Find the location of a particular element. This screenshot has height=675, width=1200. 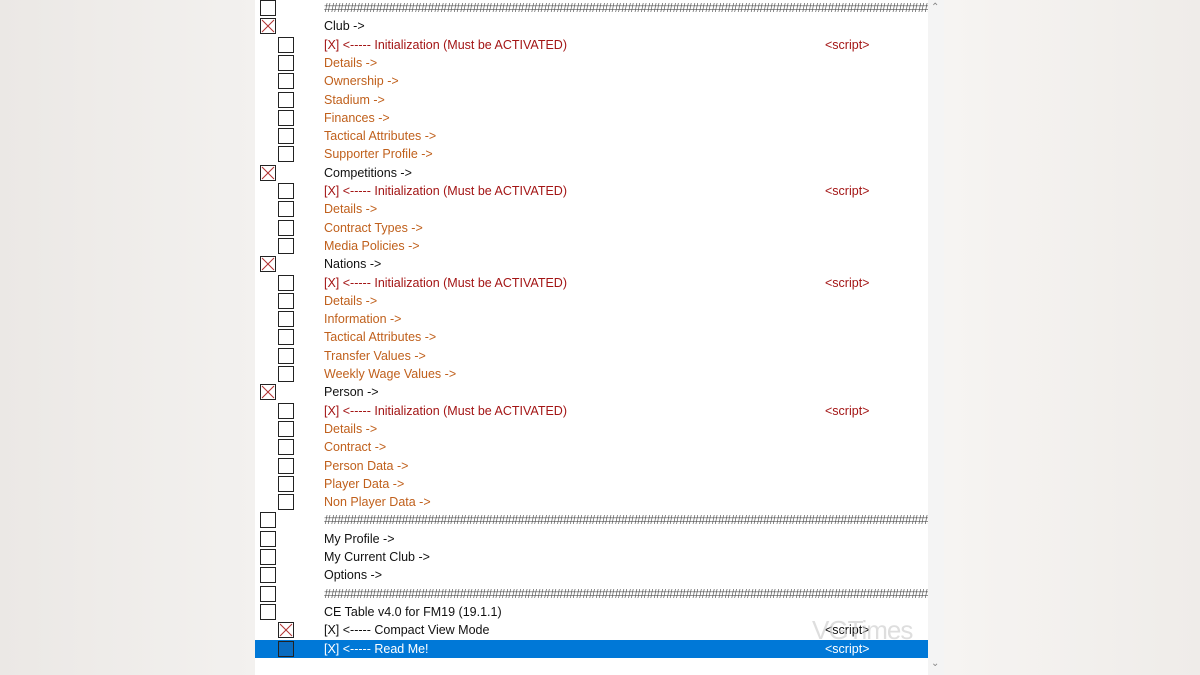

table-entry: Ownership -> is located at coordinates (591, 81).